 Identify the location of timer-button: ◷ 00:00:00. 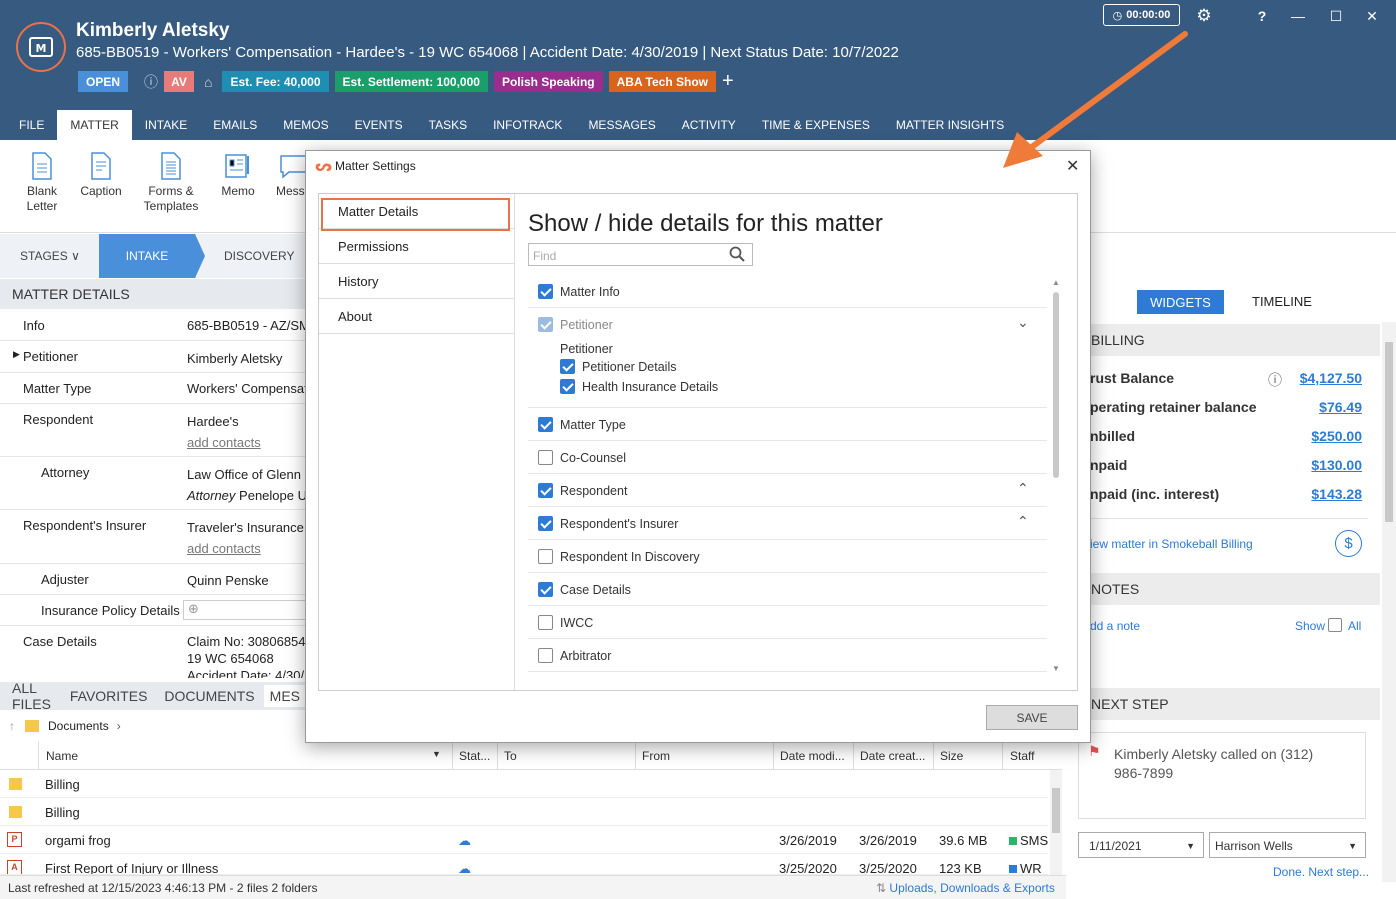
(1141, 15).